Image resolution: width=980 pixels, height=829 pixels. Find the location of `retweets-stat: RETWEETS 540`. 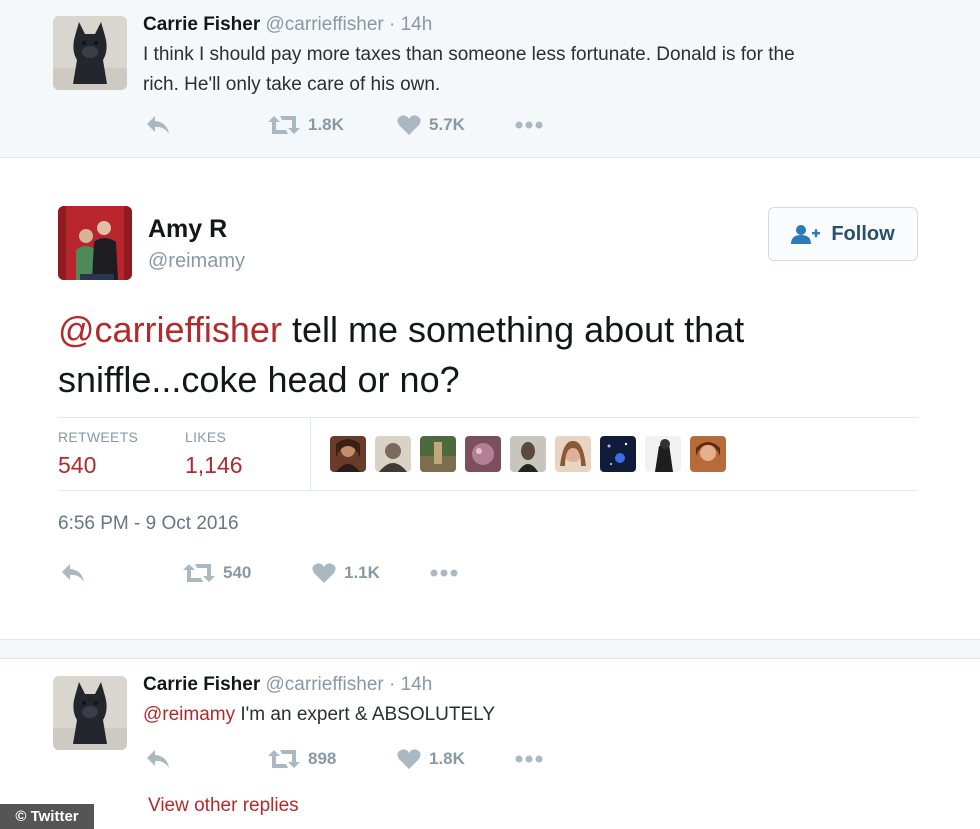

retweets-stat: RETWEETS 540 is located at coordinates (98, 454).